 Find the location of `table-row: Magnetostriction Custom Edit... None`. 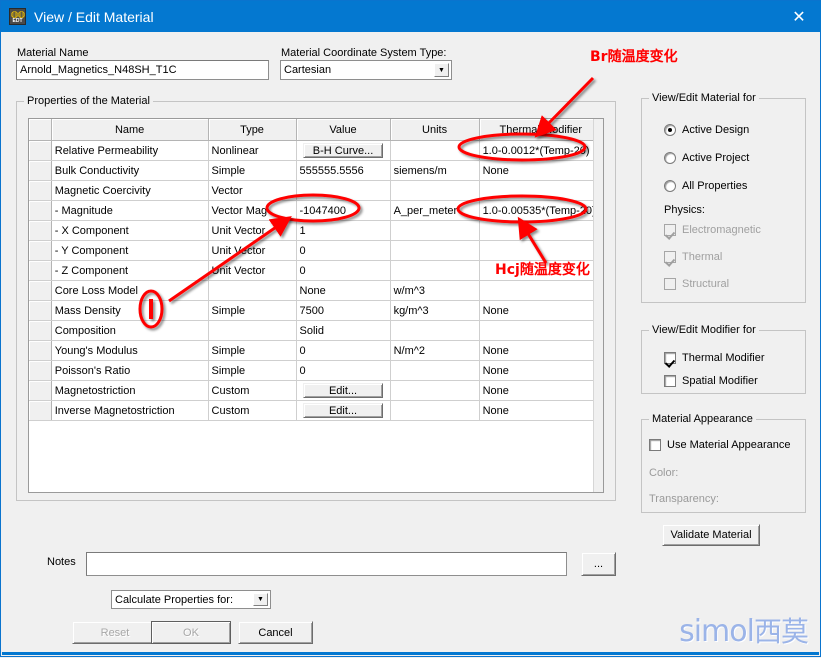

table-row: Magnetostriction Custom Edit... None is located at coordinates (316, 390).